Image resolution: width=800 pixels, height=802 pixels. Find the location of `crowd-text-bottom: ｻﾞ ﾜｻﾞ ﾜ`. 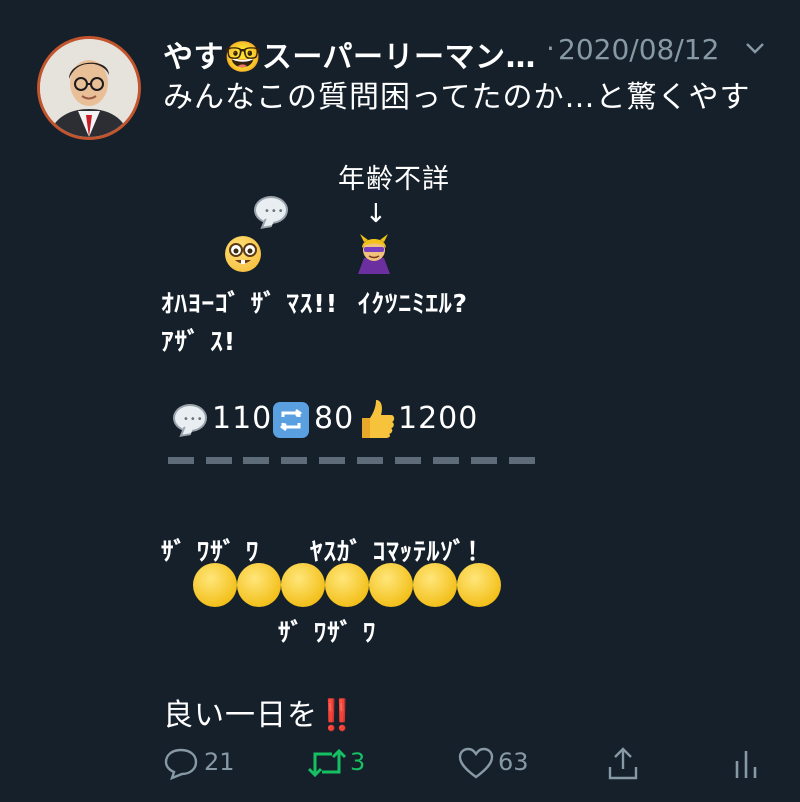

crowd-text-bottom: ｻﾞ ﾜｻﾞ ﾜ is located at coordinates (327, 632).